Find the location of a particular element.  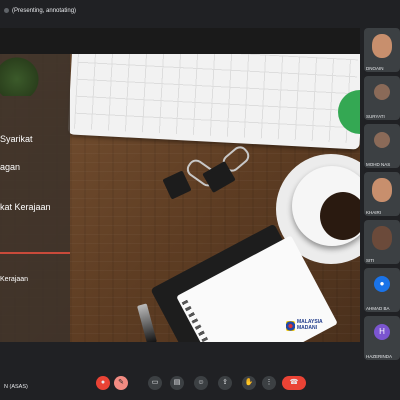

annotate-button: ✎ is located at coordinates (121, 383).